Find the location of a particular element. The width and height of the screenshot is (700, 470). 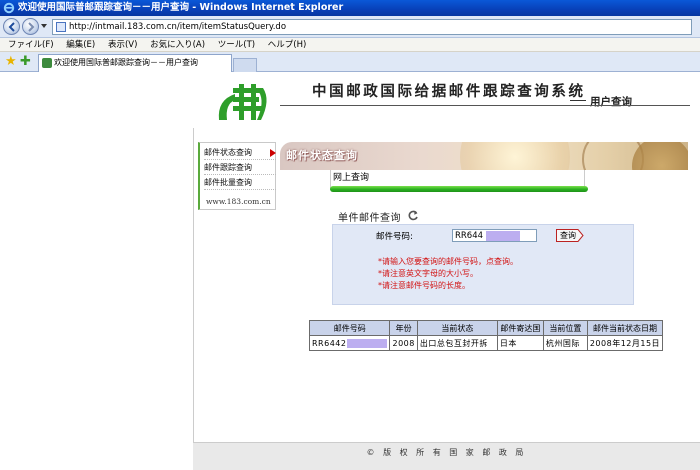

sidebar-item-label: 邮件批量查询 is located at coordinates (228, 182).